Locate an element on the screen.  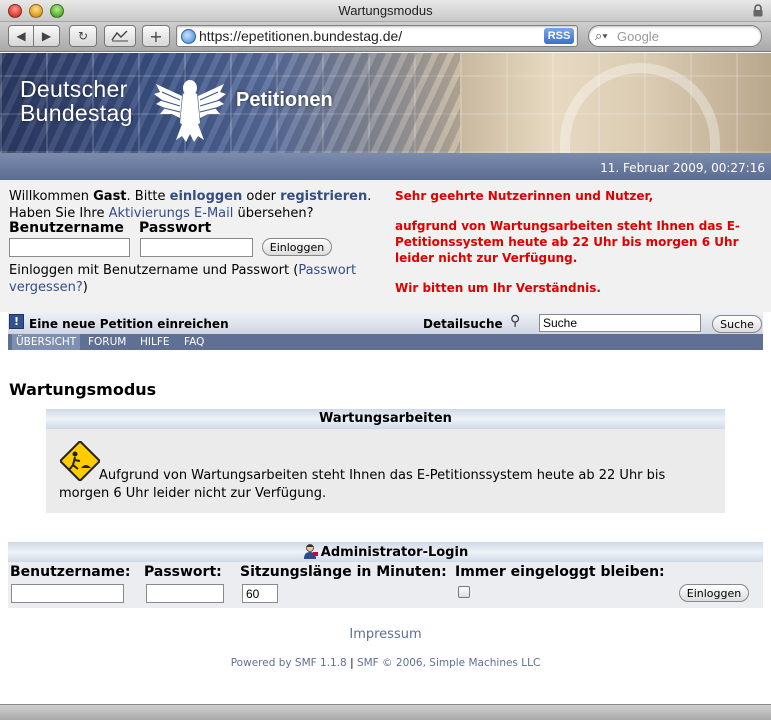
nav-tab-uebersicht: ÜBERSICHT is located at coordinates (46, 342).